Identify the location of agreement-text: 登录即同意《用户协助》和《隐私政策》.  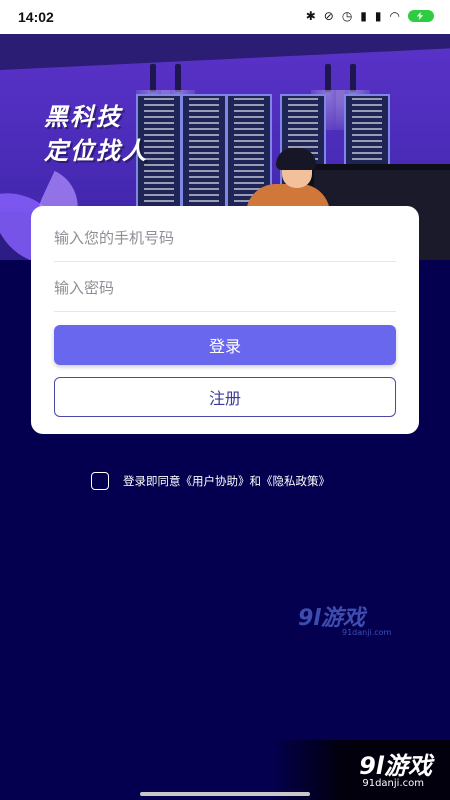
(226, 481).